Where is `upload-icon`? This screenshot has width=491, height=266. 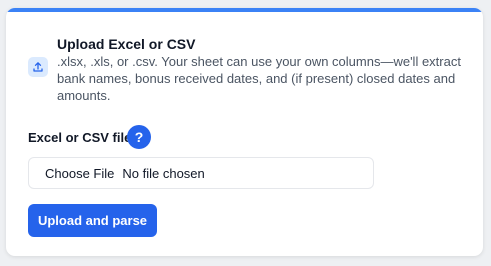
upload-icon is located at coordinates (38, 67).